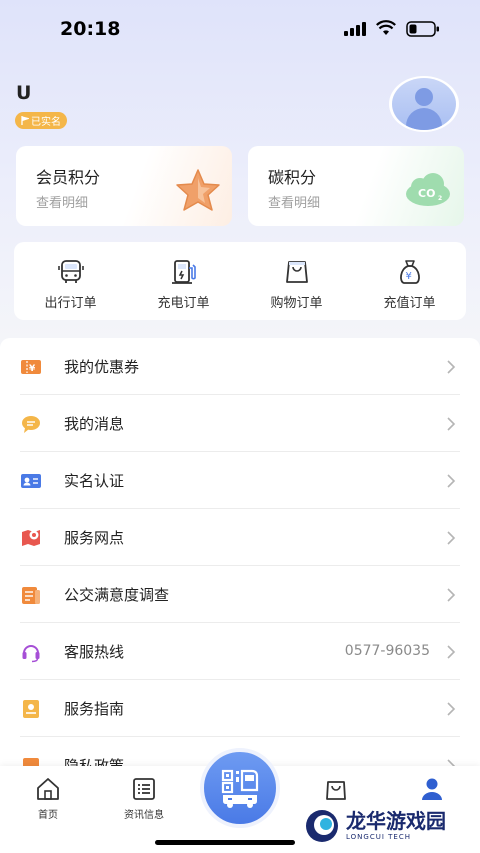 The image size is (480, 853). I want to click on tab-home: 首页, so click(48, 798).